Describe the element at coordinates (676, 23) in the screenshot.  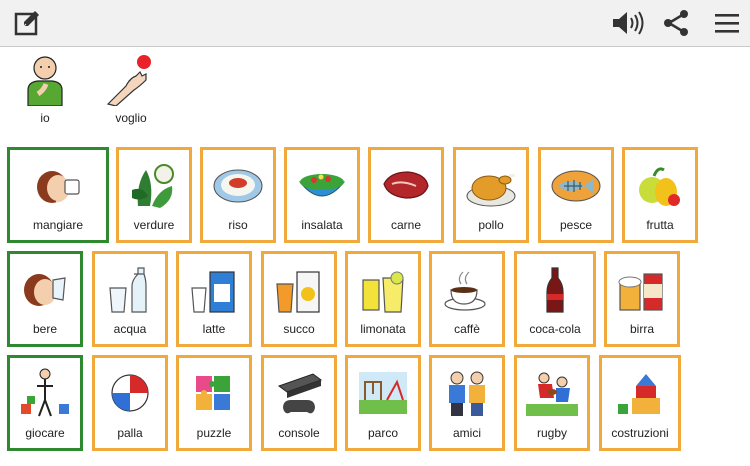
I see `share-icon` at that location.